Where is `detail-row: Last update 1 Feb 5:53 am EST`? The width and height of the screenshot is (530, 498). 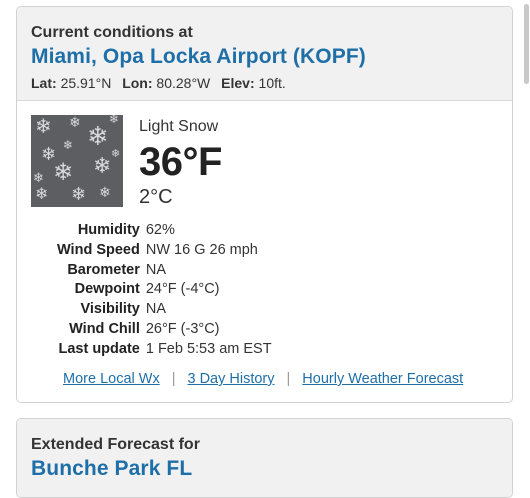 detail-row: Last update 1 Feb 5:53 am EST is located at coordinates (164, 350).